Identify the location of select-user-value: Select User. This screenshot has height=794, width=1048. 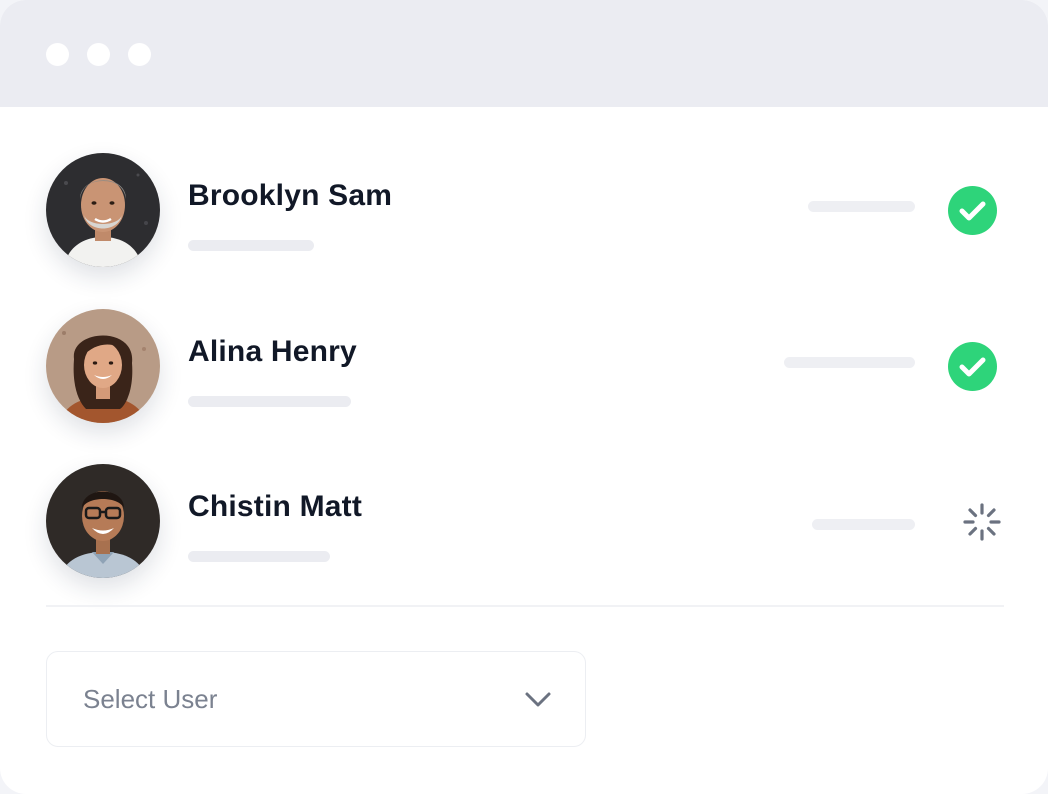
(150, 699).